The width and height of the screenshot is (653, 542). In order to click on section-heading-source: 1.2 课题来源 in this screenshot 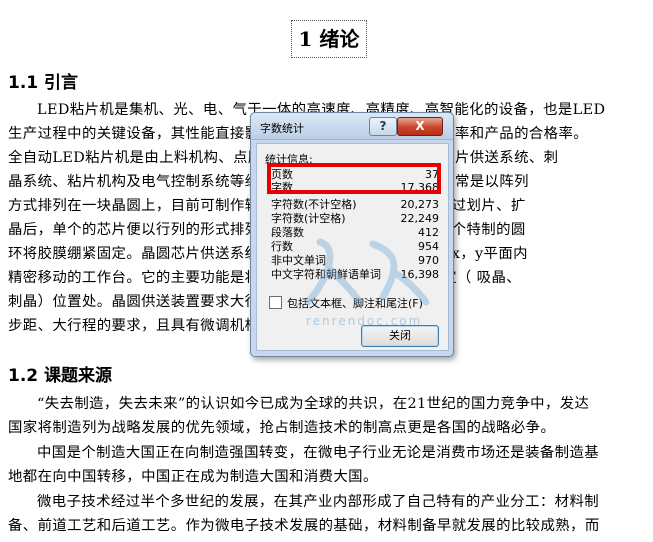, I will do `click(60, 376)`.